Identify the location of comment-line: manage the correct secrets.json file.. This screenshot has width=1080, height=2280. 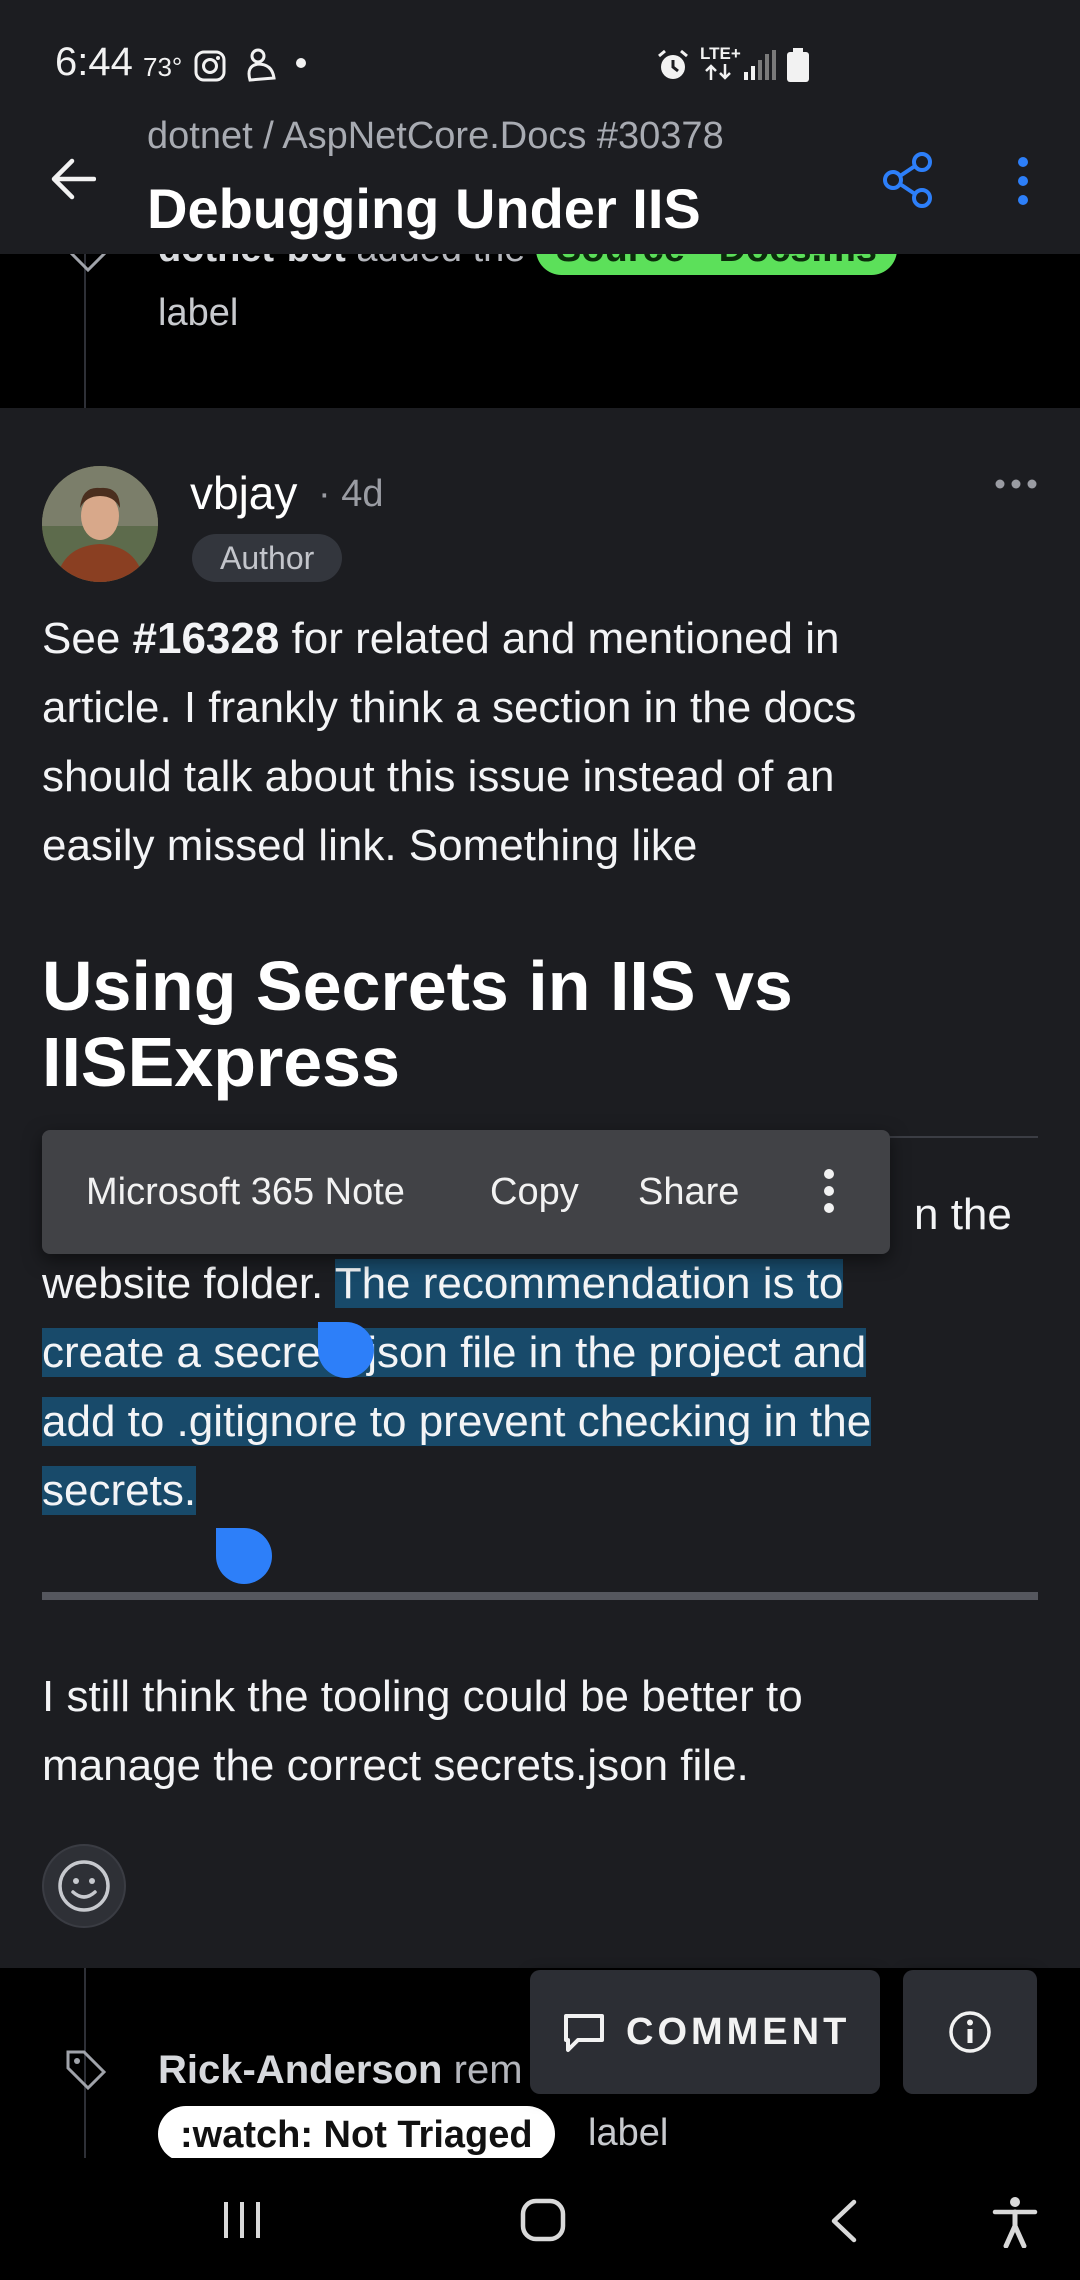
(395, 1765).